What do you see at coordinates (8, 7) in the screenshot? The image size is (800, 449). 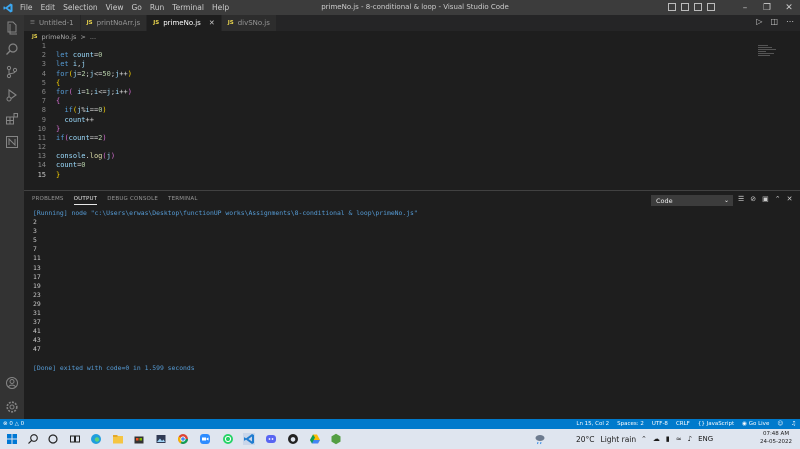 I see `vscode-logo-icon` at bounding box center [8, 7].